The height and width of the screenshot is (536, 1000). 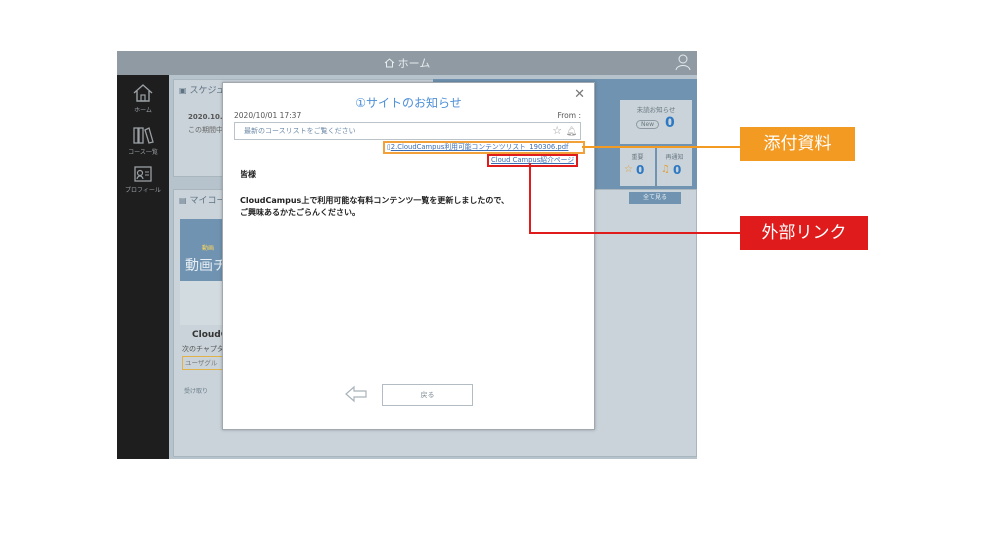 I want to click on link-callout: 外部リンク, so click(x=804, y=233).